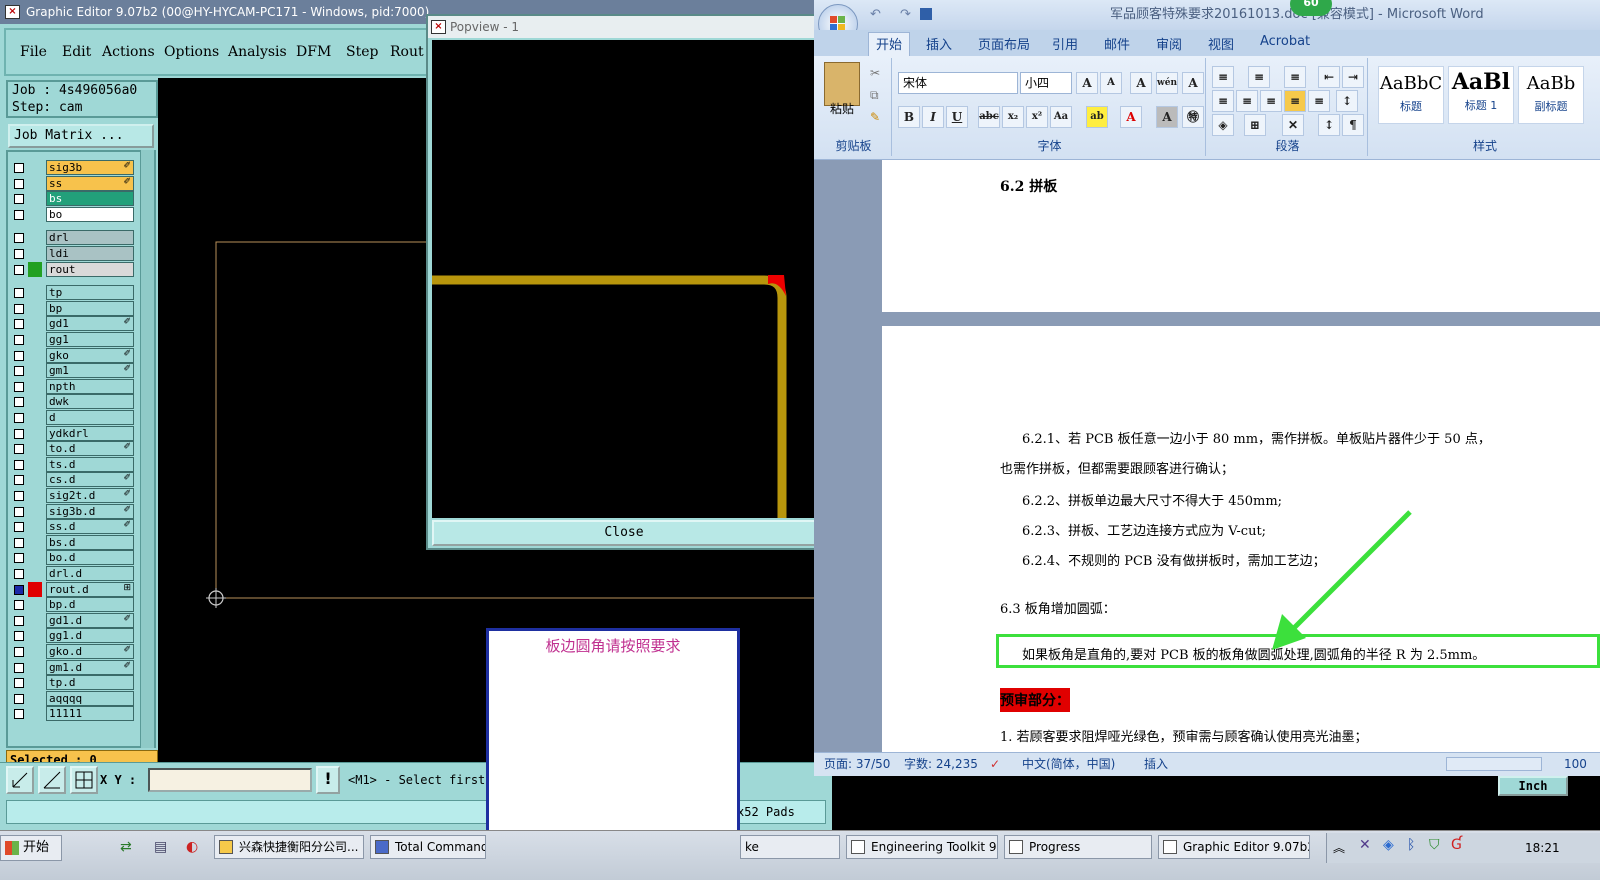 This screenshot has width=1600, height=880. Describe the element at coordinates (1411, 845) in the screenshot. I see `bluetooth-icon: ᛒ` at that location.